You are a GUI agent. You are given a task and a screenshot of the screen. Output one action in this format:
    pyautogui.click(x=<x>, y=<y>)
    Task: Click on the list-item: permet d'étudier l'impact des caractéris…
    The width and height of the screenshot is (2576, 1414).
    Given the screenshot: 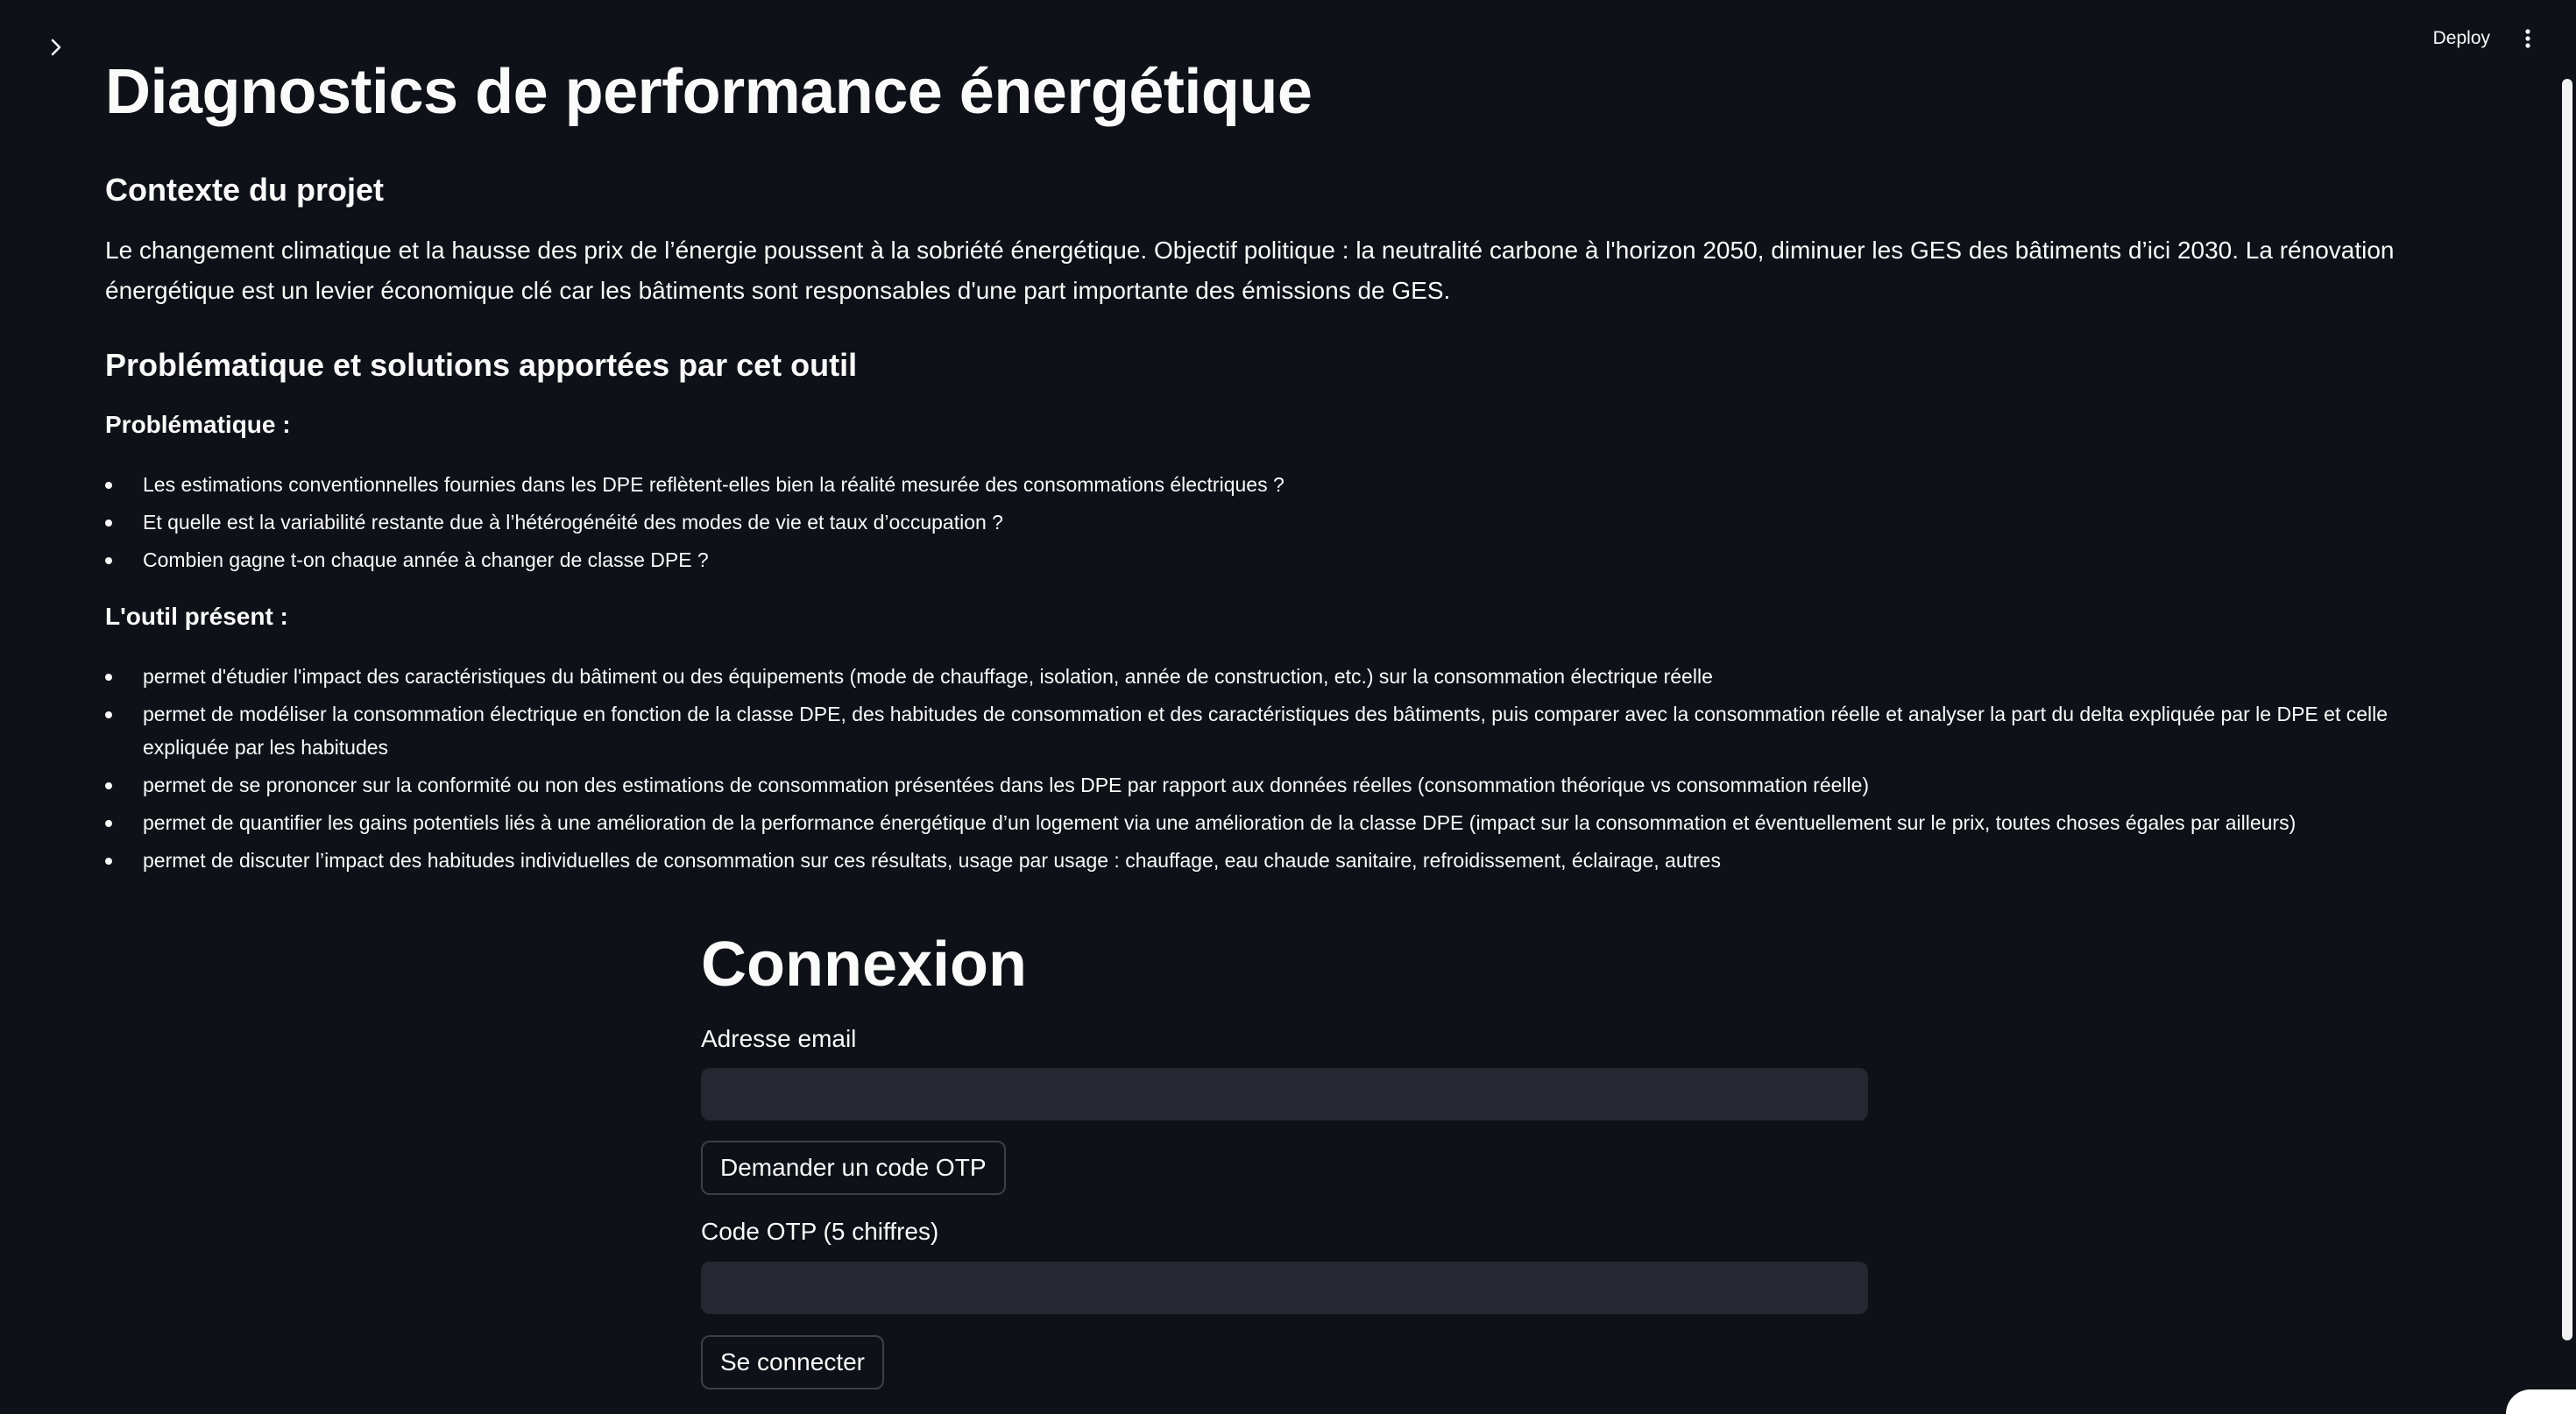 What is the action you would take?
    pyautogui.click(x=1283, y=676)
    